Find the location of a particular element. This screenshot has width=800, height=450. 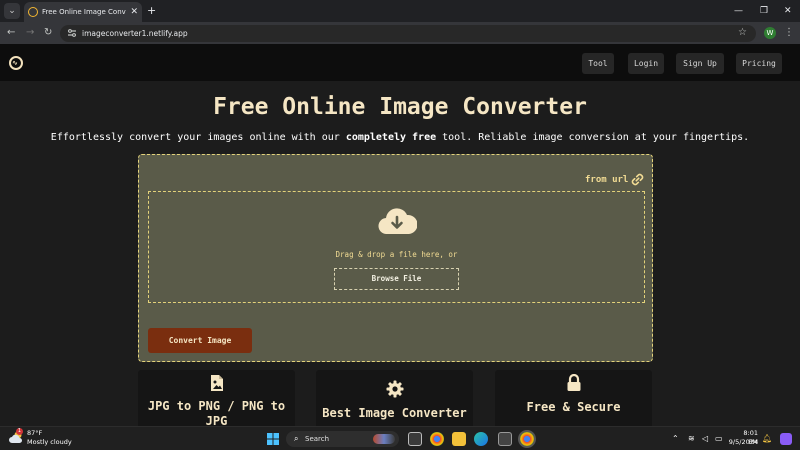

search-label: Search is located at coordinates (317, 439).